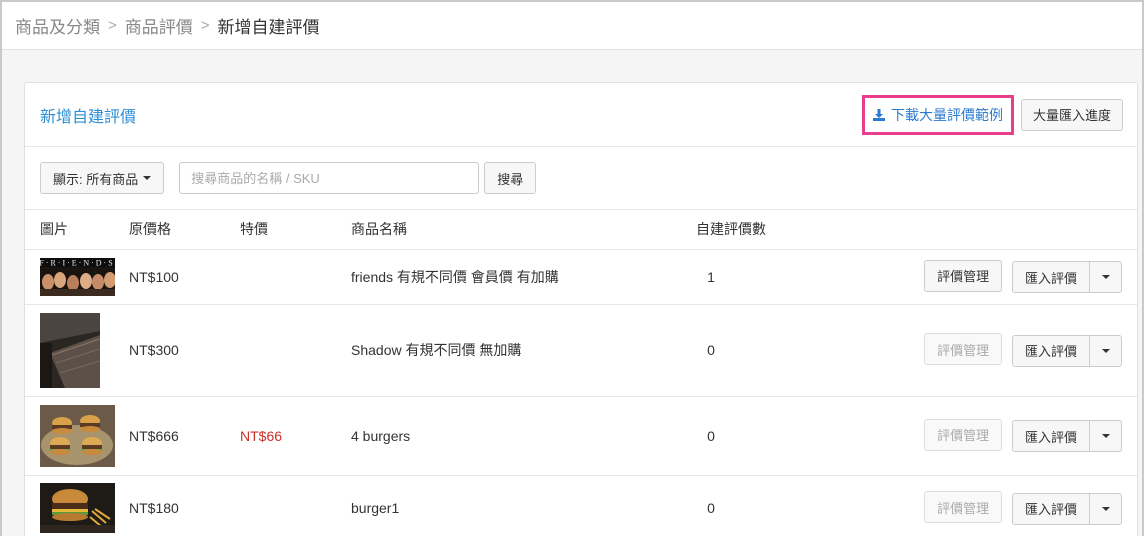 This screenshot has height=536, width=1144. What do you see at coordinates (581, 178) in the screenshot?
I see `filter-toolbar: 顯示: 所有商品 搜尋` at bounding box center [581, 178].